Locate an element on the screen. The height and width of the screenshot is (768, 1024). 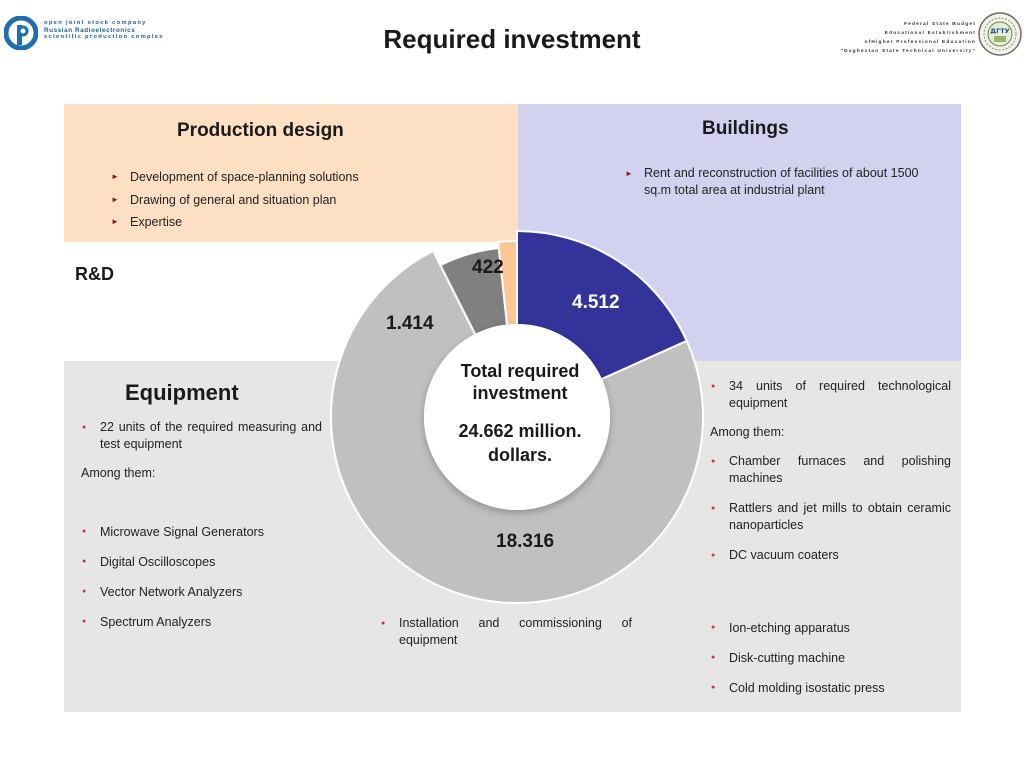
equipment-right-among: Among them: is located at coordinates (747, 432).